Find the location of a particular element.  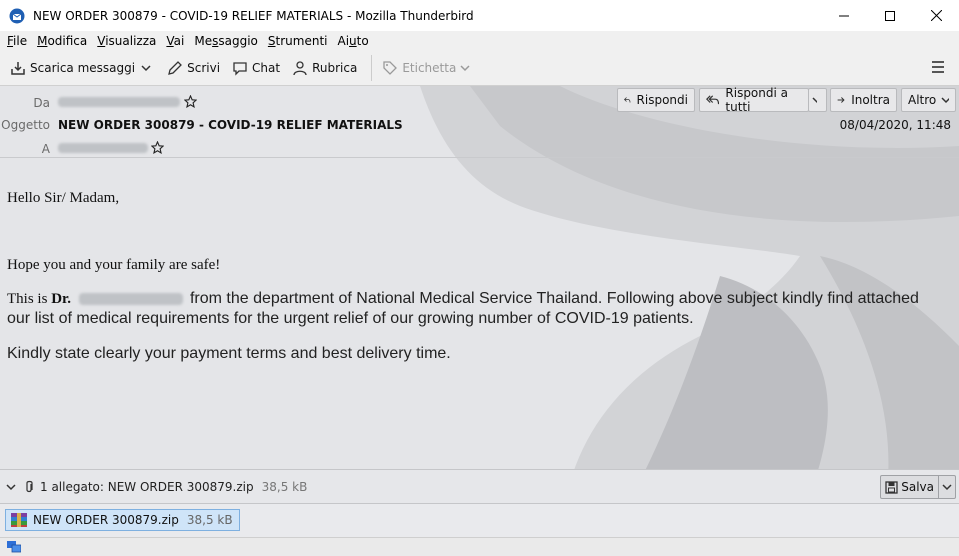

menu-label-part: saggio is located at coordinates (238, 41).